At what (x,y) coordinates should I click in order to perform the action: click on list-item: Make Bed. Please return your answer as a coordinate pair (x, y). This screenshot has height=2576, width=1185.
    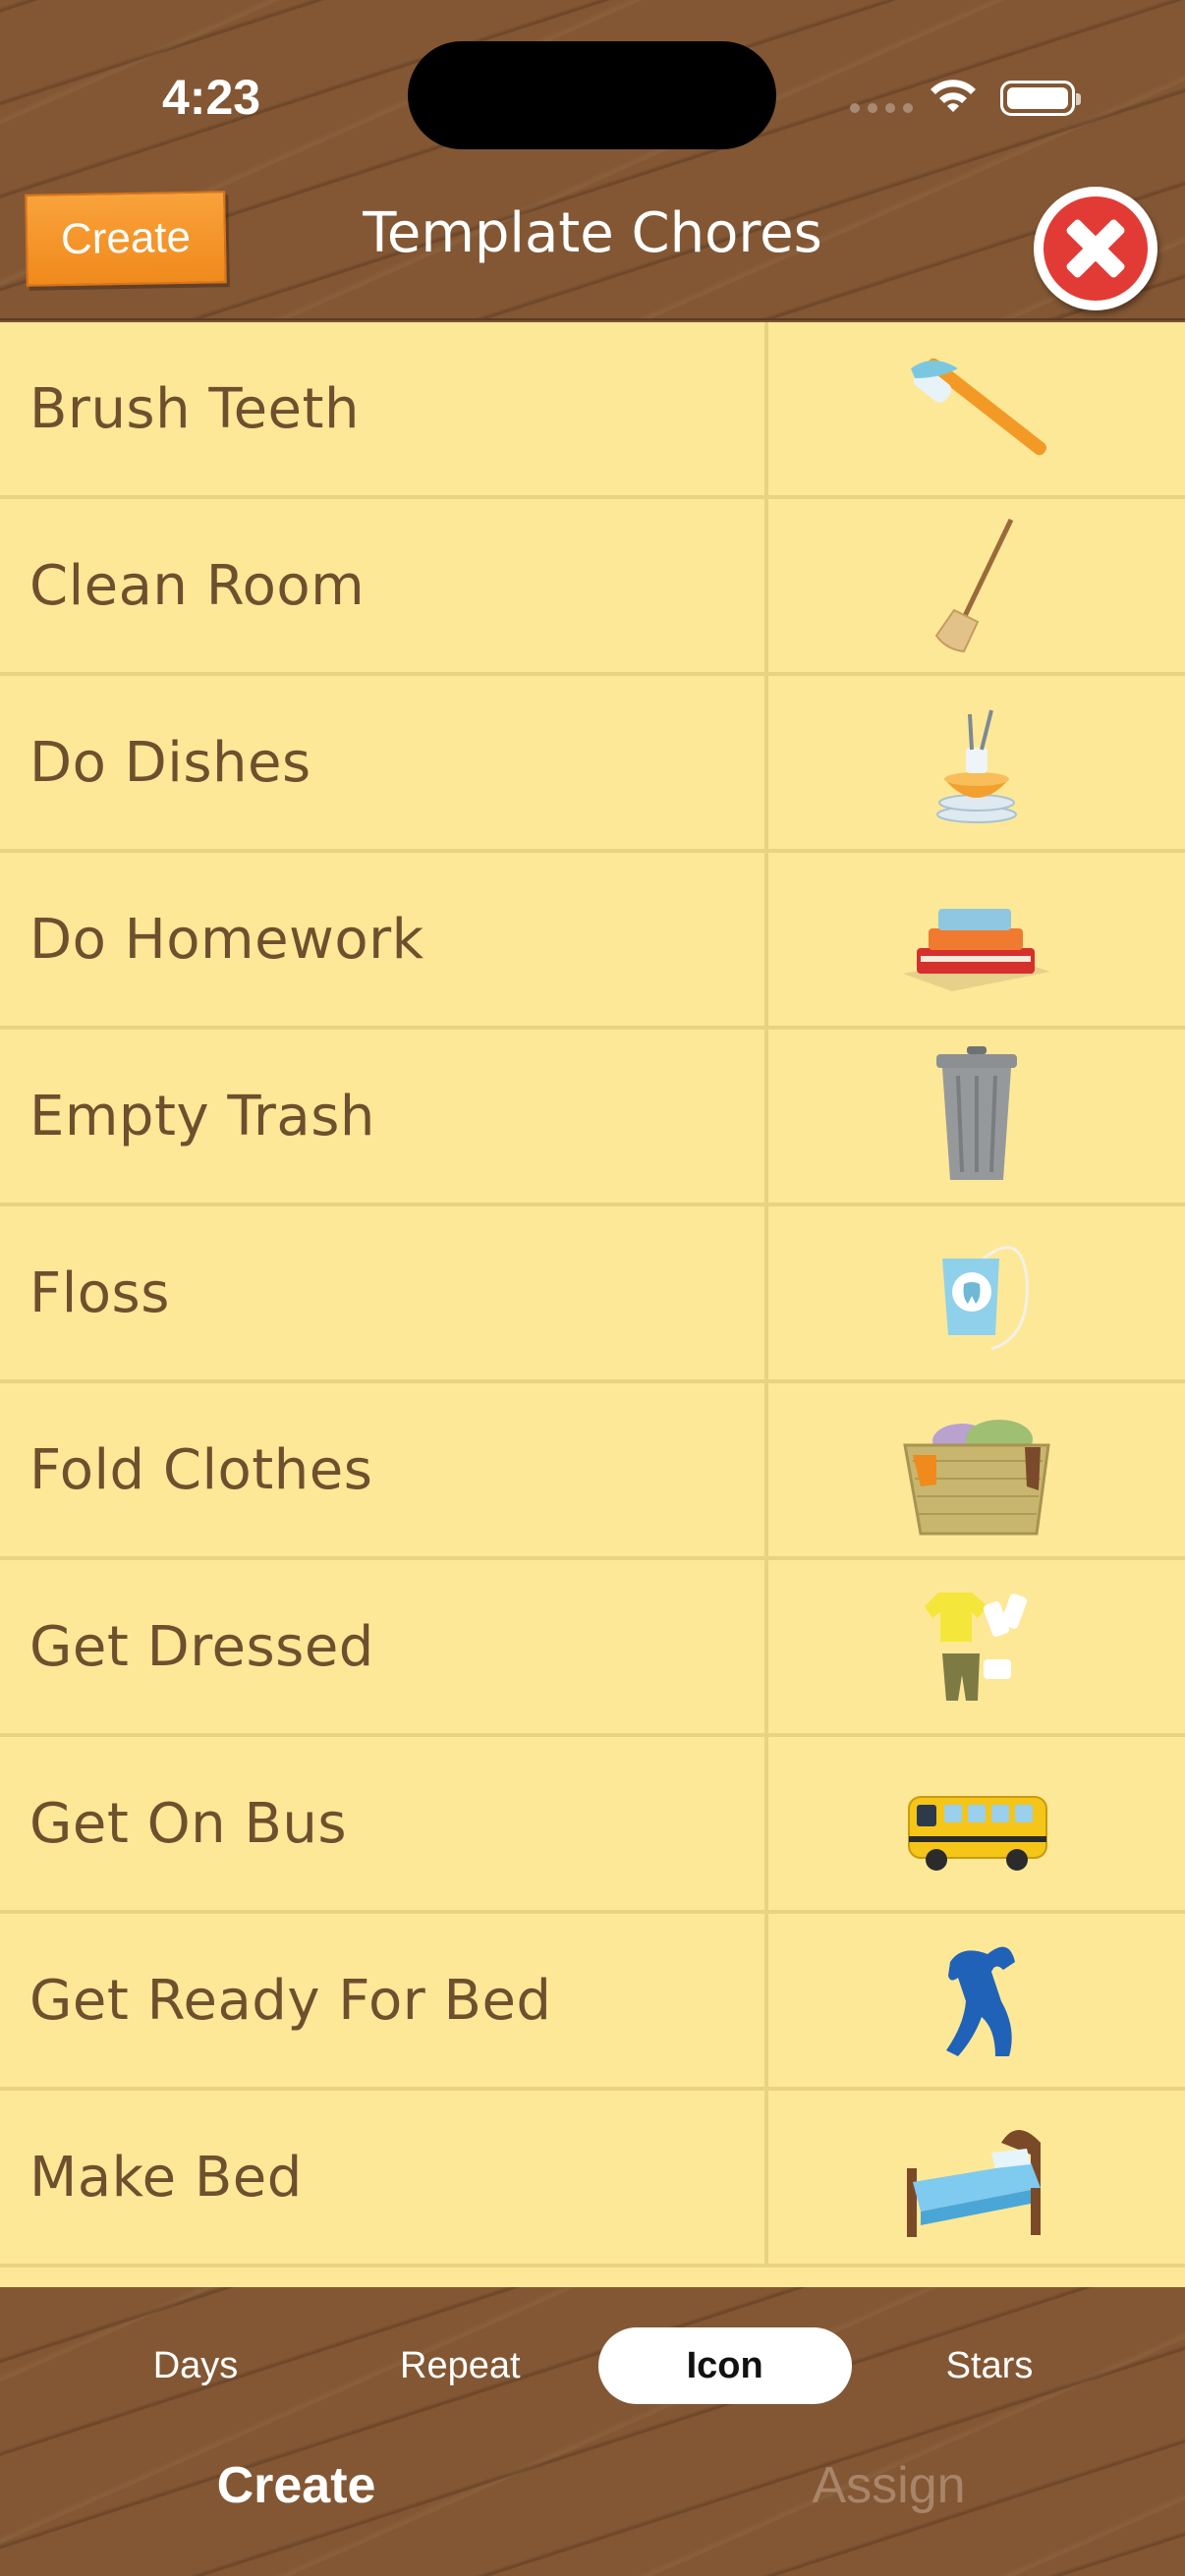
    Looking at the image, I should click on (592, 2179).